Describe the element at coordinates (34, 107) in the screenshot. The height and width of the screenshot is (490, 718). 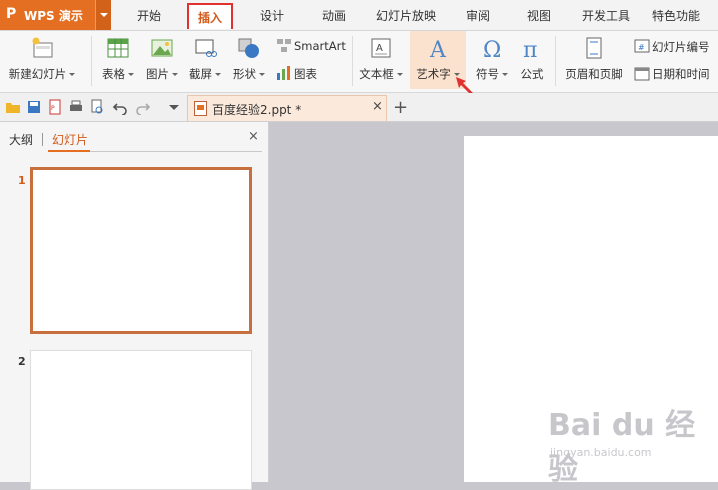
I see `save-icon` at that location.